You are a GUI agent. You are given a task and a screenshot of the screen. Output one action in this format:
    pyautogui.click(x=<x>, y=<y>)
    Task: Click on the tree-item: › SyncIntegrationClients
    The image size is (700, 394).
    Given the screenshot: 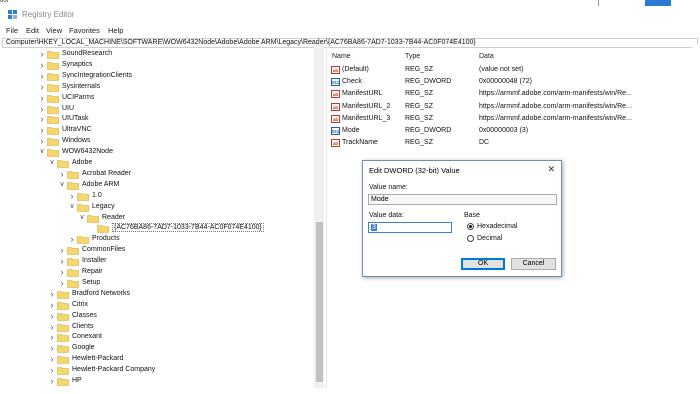 What is the action you would take?
    pyautogui.click(x=160, y=76)
    